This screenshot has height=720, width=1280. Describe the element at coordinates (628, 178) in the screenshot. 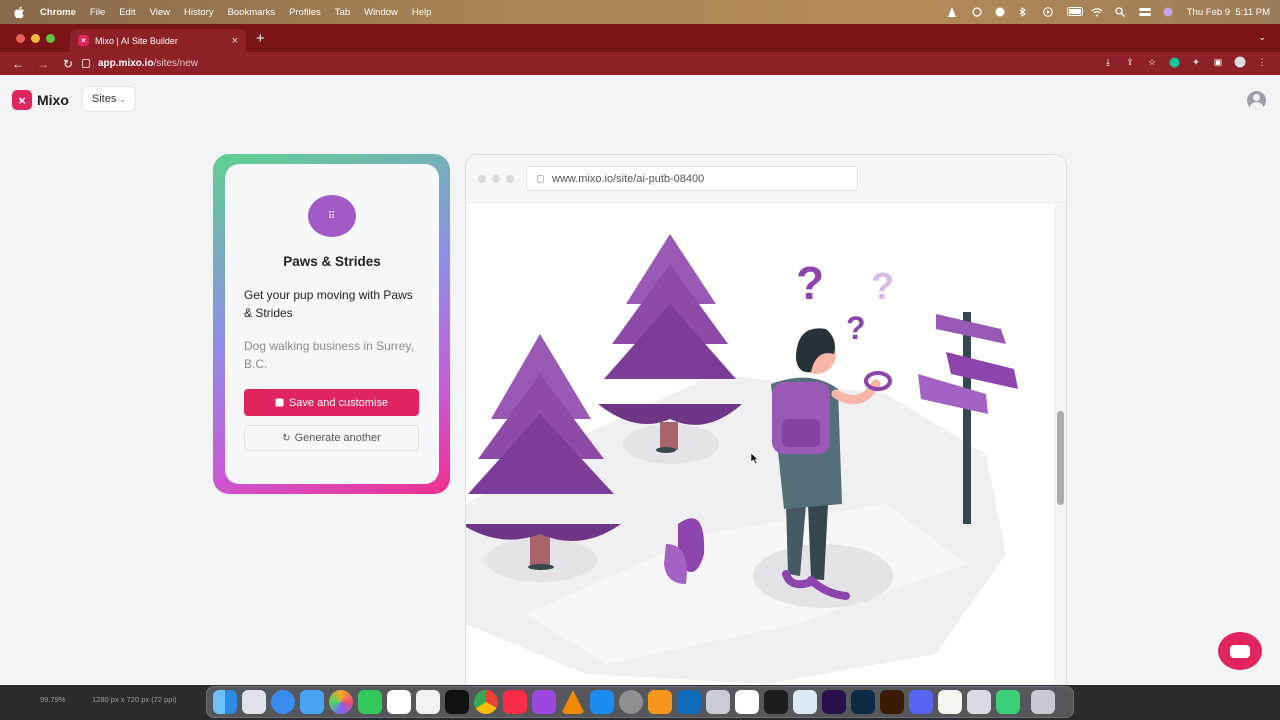

I see `preview-url: www.mixo.io/site/ai-putb-08400` at that location.